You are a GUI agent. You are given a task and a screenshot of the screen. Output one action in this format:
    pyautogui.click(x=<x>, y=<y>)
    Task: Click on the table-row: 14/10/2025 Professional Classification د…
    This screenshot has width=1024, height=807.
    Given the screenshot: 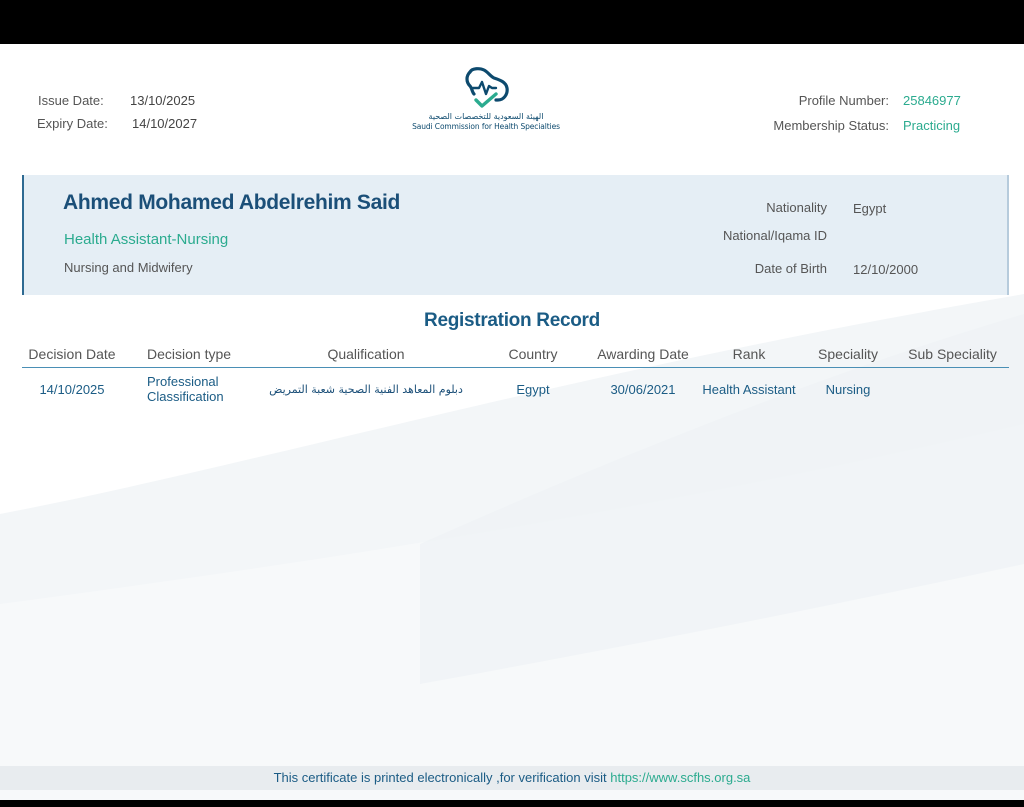 What is the action you would take?
    pyautogui.click(x=515, y=389)
    